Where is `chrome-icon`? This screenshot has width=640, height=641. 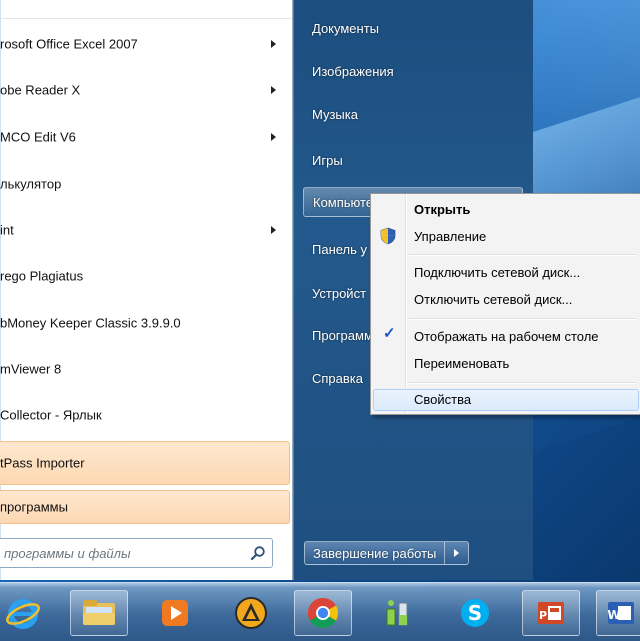
chrome-icon is located at coordinates (323, 613).